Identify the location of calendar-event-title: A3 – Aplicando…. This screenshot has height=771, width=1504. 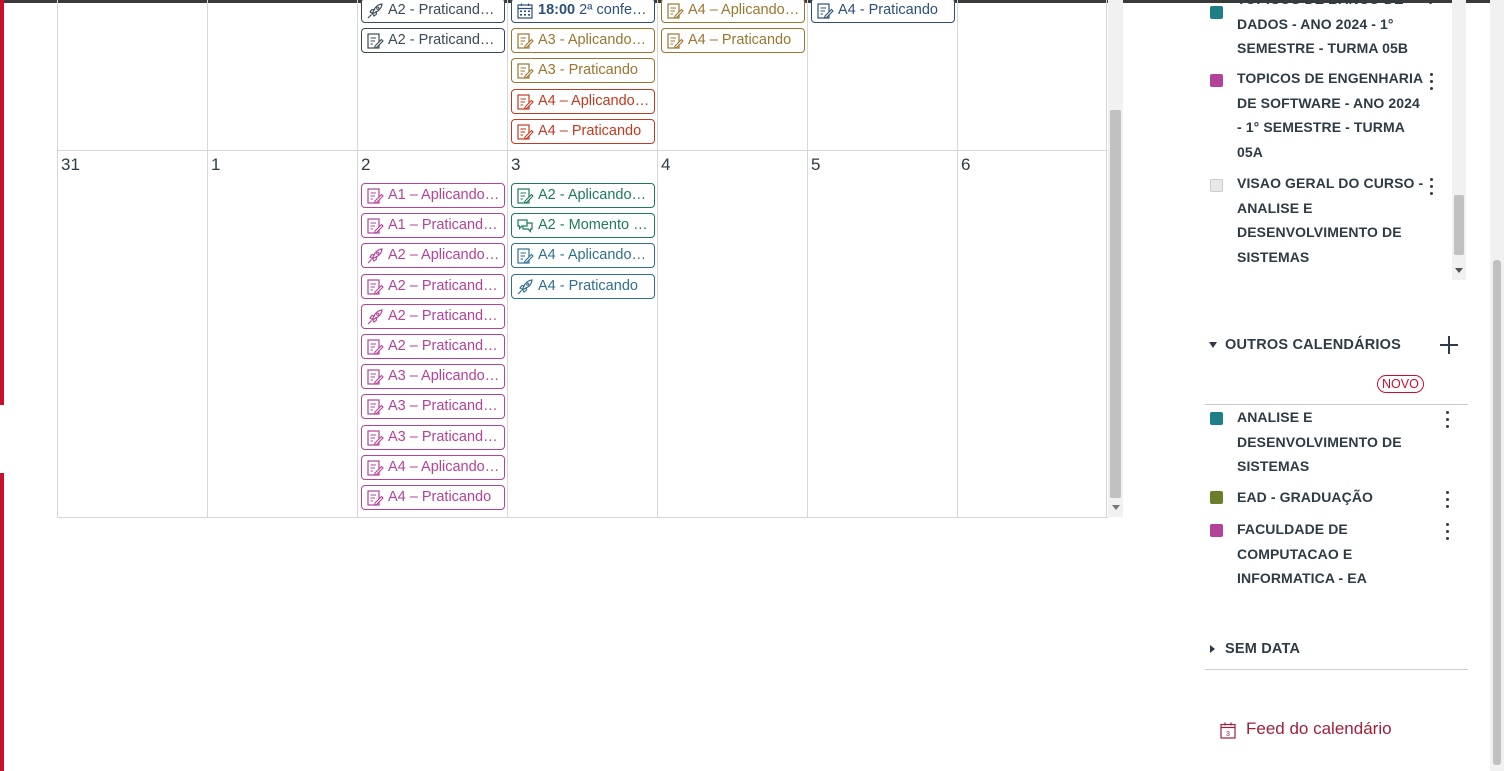
(446, 376).